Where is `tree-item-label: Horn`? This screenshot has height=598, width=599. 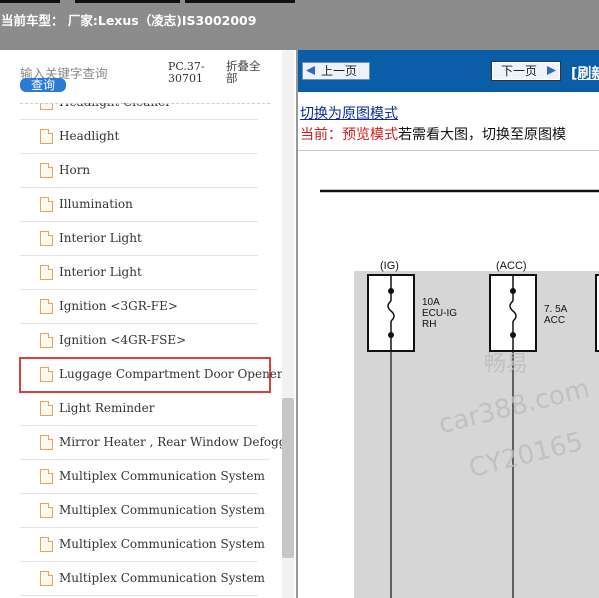 tree-item-label: Horn is located at coordinates (75, 170).